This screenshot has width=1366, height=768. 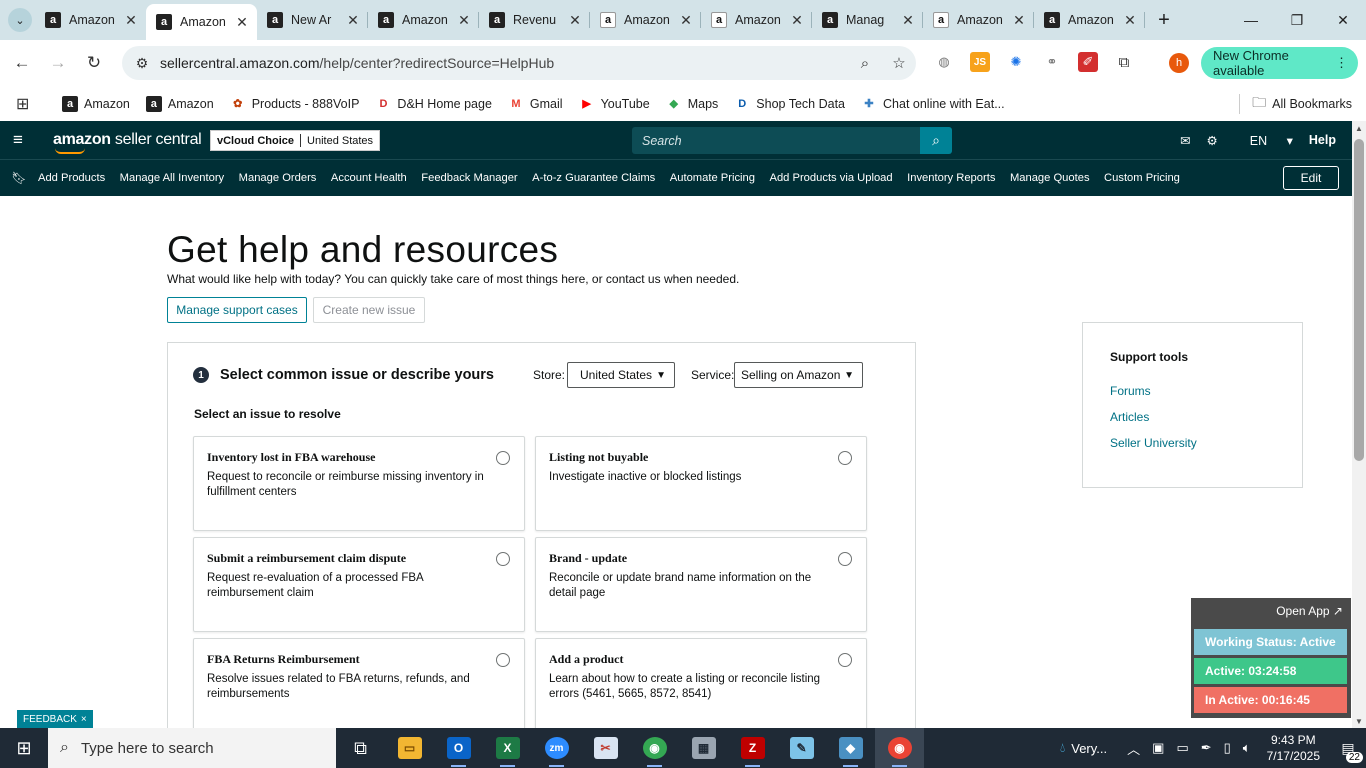 What do you see at coordinates (1297, 20) in the screenshot?
I see `restore-button: ❐` at bounding box center [1297, 20].